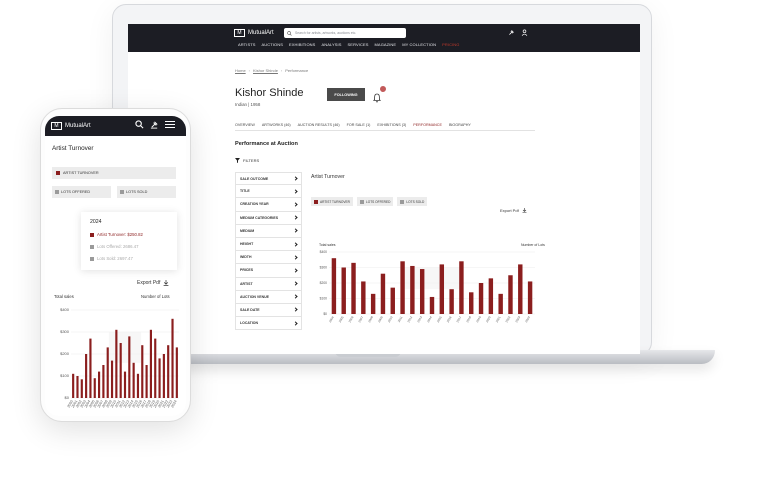  What do you see at coordinates (386, 44) in the screenshot?
I see `nav-magazine: MAGAZINE` at bounding box center [386, 44].